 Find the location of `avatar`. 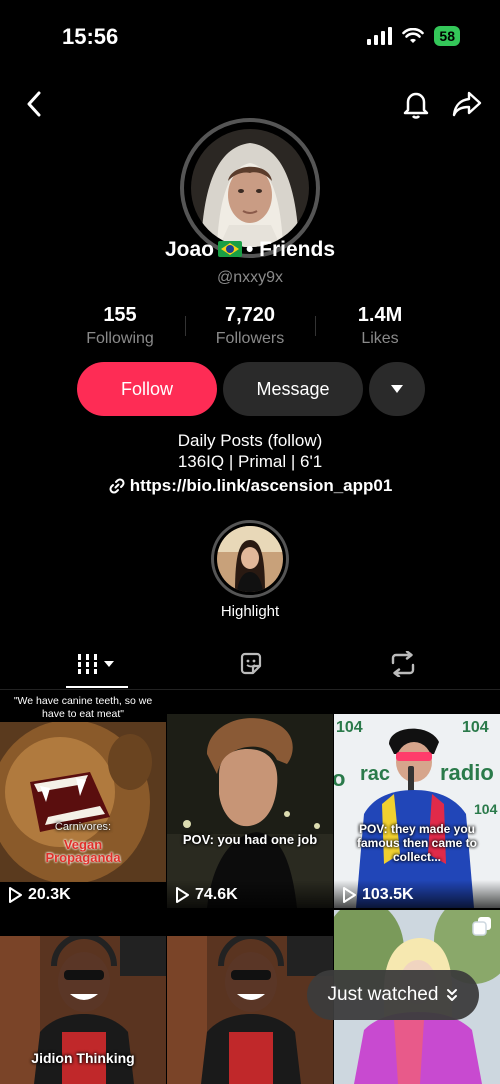

avatar is located at coordinates (250, 188).